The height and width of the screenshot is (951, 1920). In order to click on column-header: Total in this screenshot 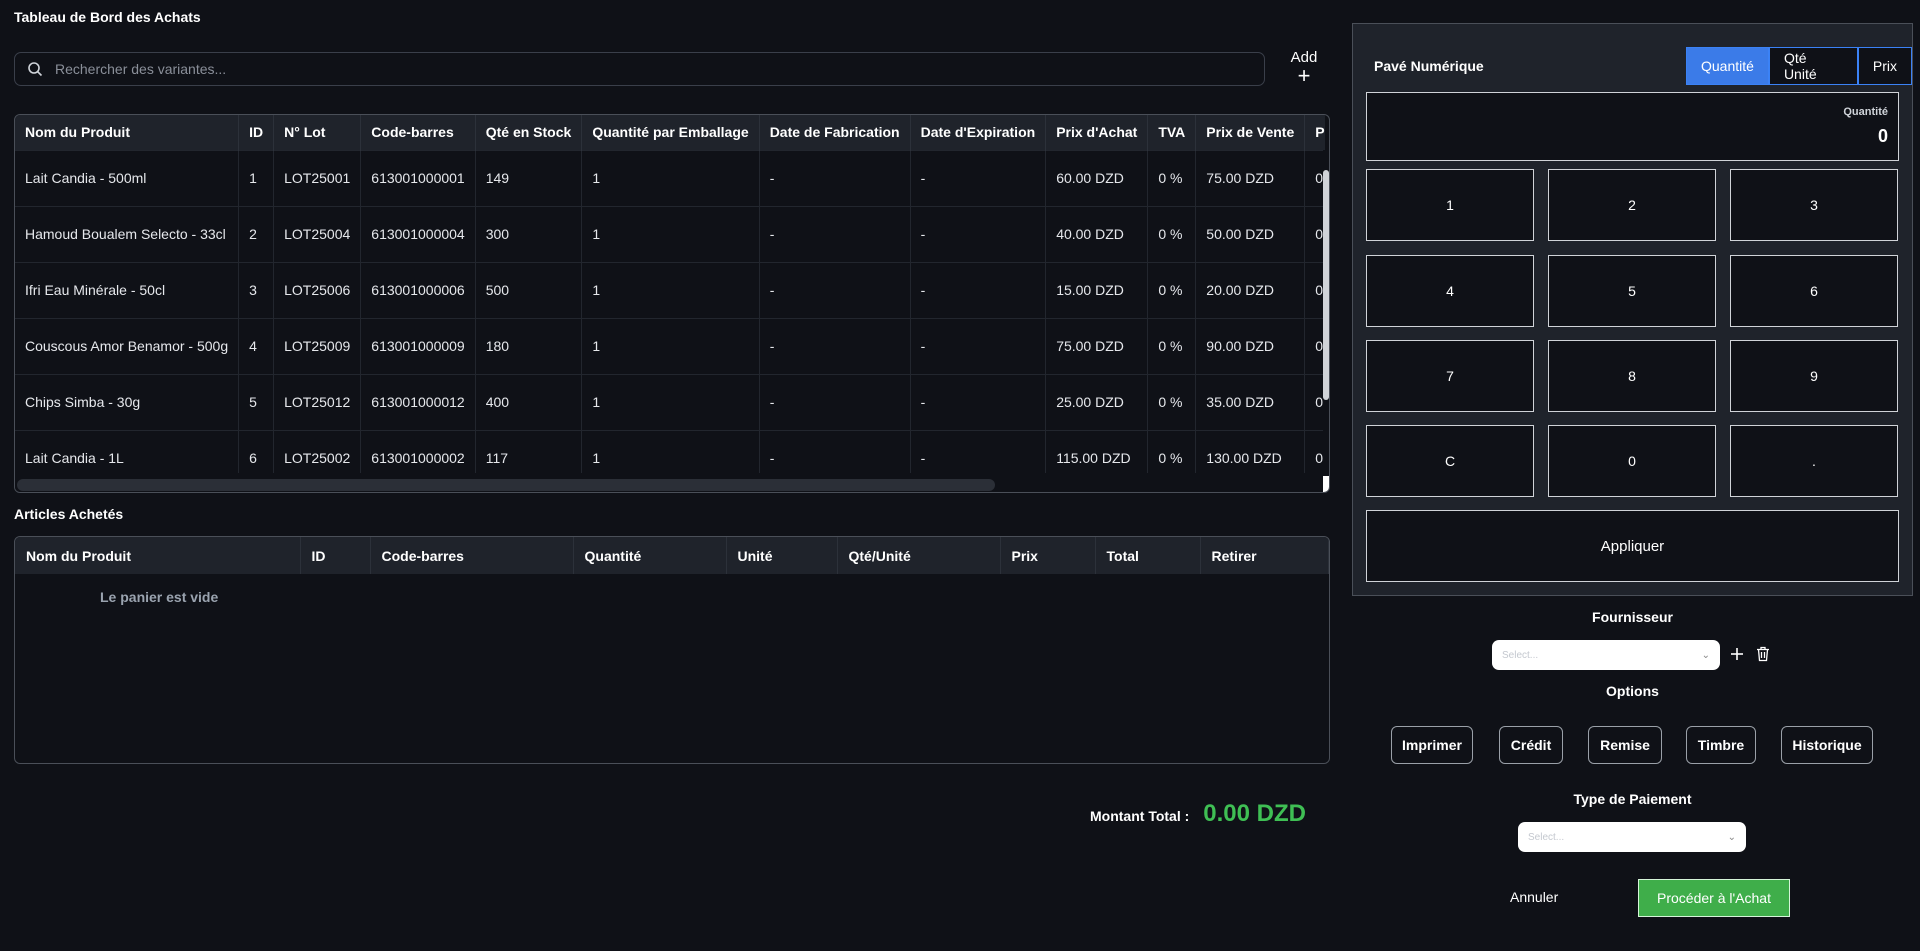, I will do `click(1148, 555)`.